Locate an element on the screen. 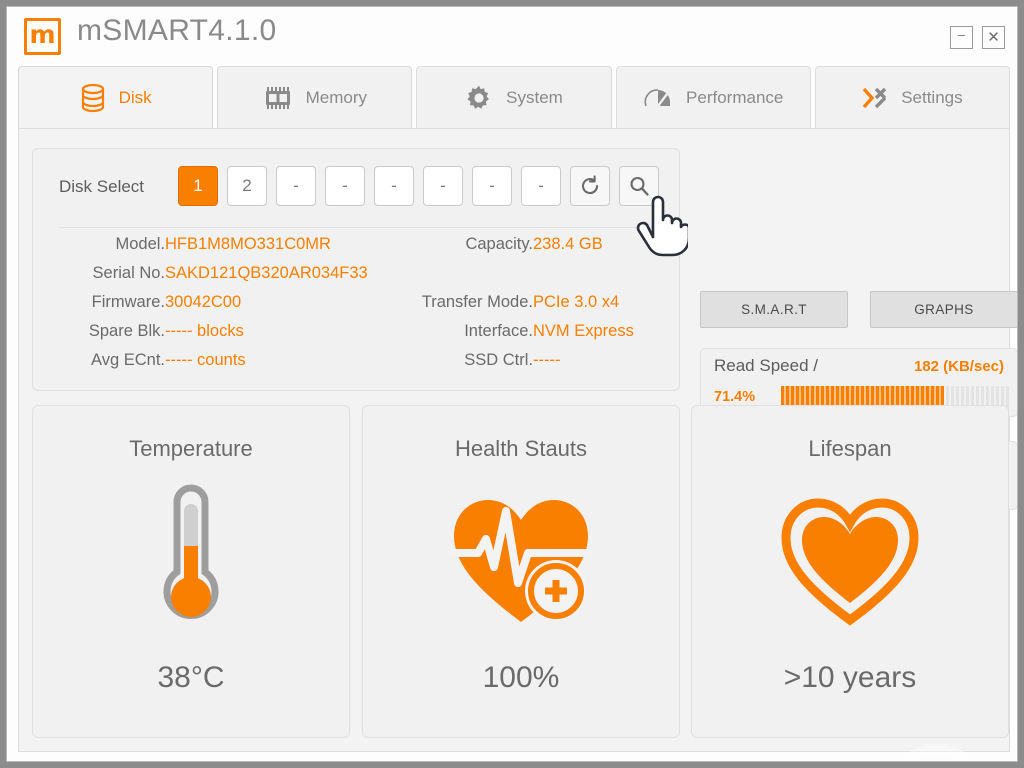 Image resolution: width=1024 pixels, height=768 pixels. info-label: Firmware. is located at coordinates (128, 302).